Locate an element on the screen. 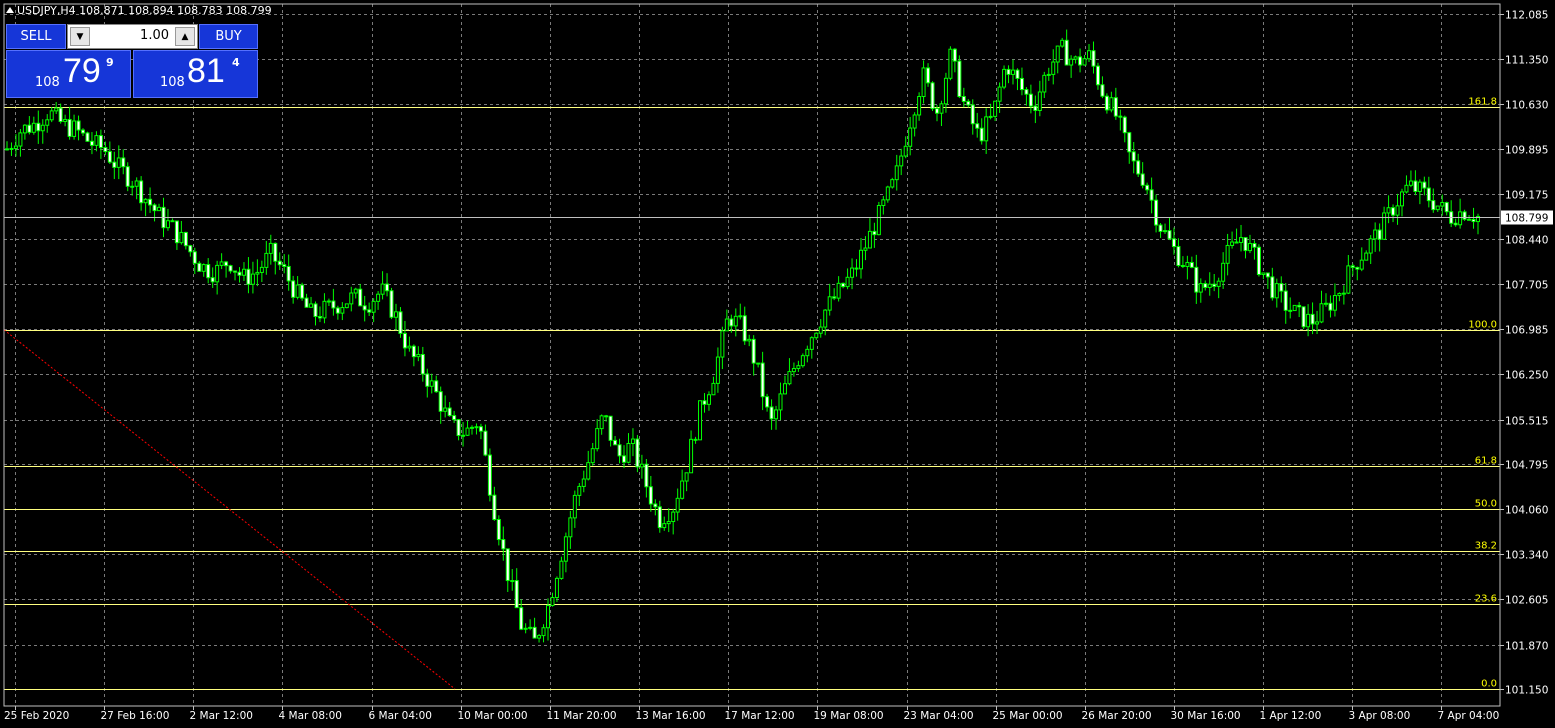 The image size is (1555, 728). price-tick-label: 104.795 is located at coordinates (1526, 466).